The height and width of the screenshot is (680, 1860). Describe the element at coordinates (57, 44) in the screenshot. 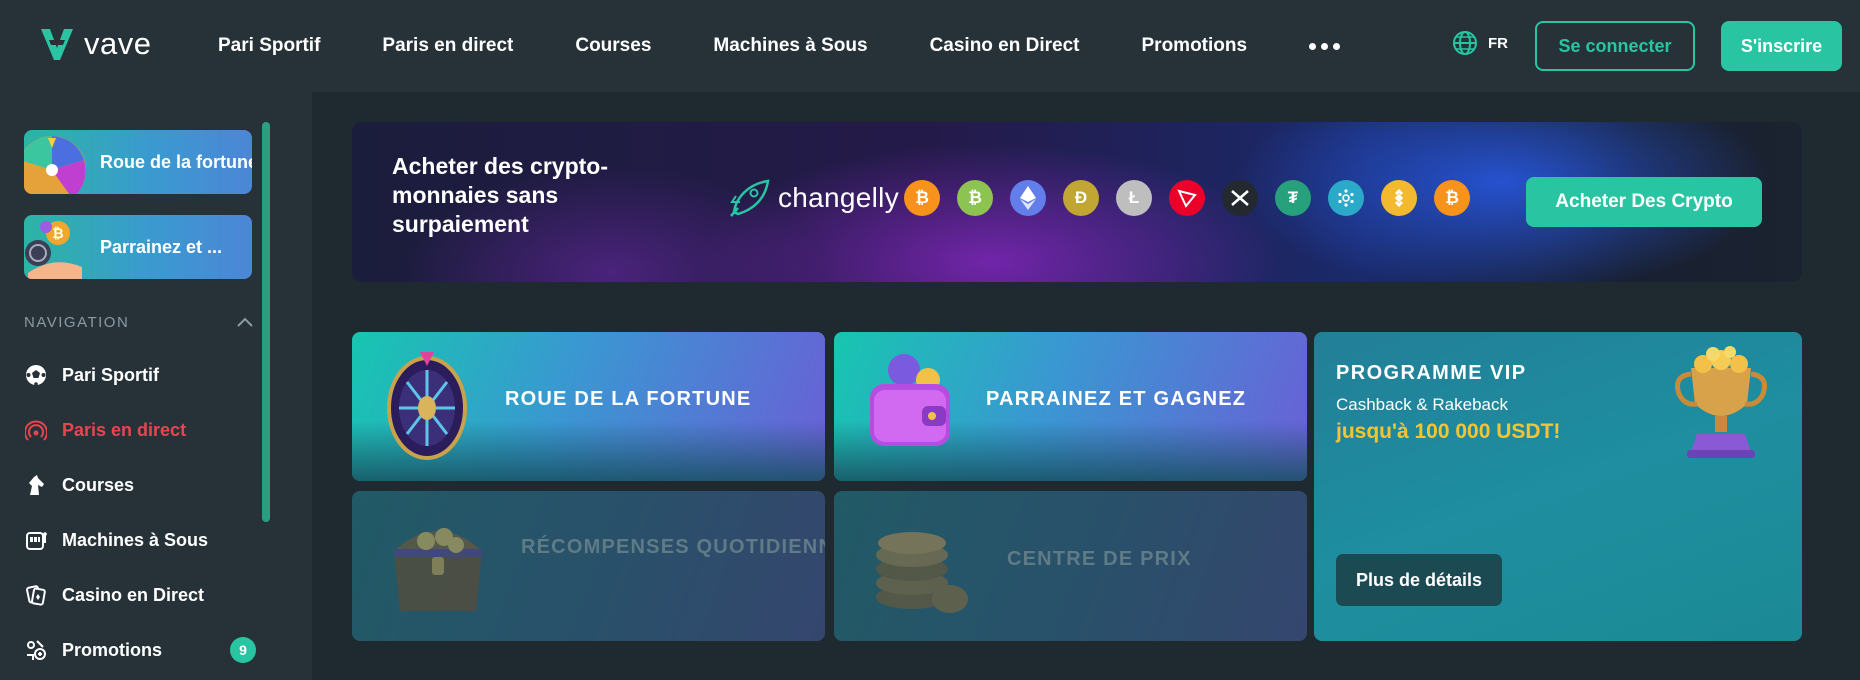

I see `vave-logo-icon` at that location.